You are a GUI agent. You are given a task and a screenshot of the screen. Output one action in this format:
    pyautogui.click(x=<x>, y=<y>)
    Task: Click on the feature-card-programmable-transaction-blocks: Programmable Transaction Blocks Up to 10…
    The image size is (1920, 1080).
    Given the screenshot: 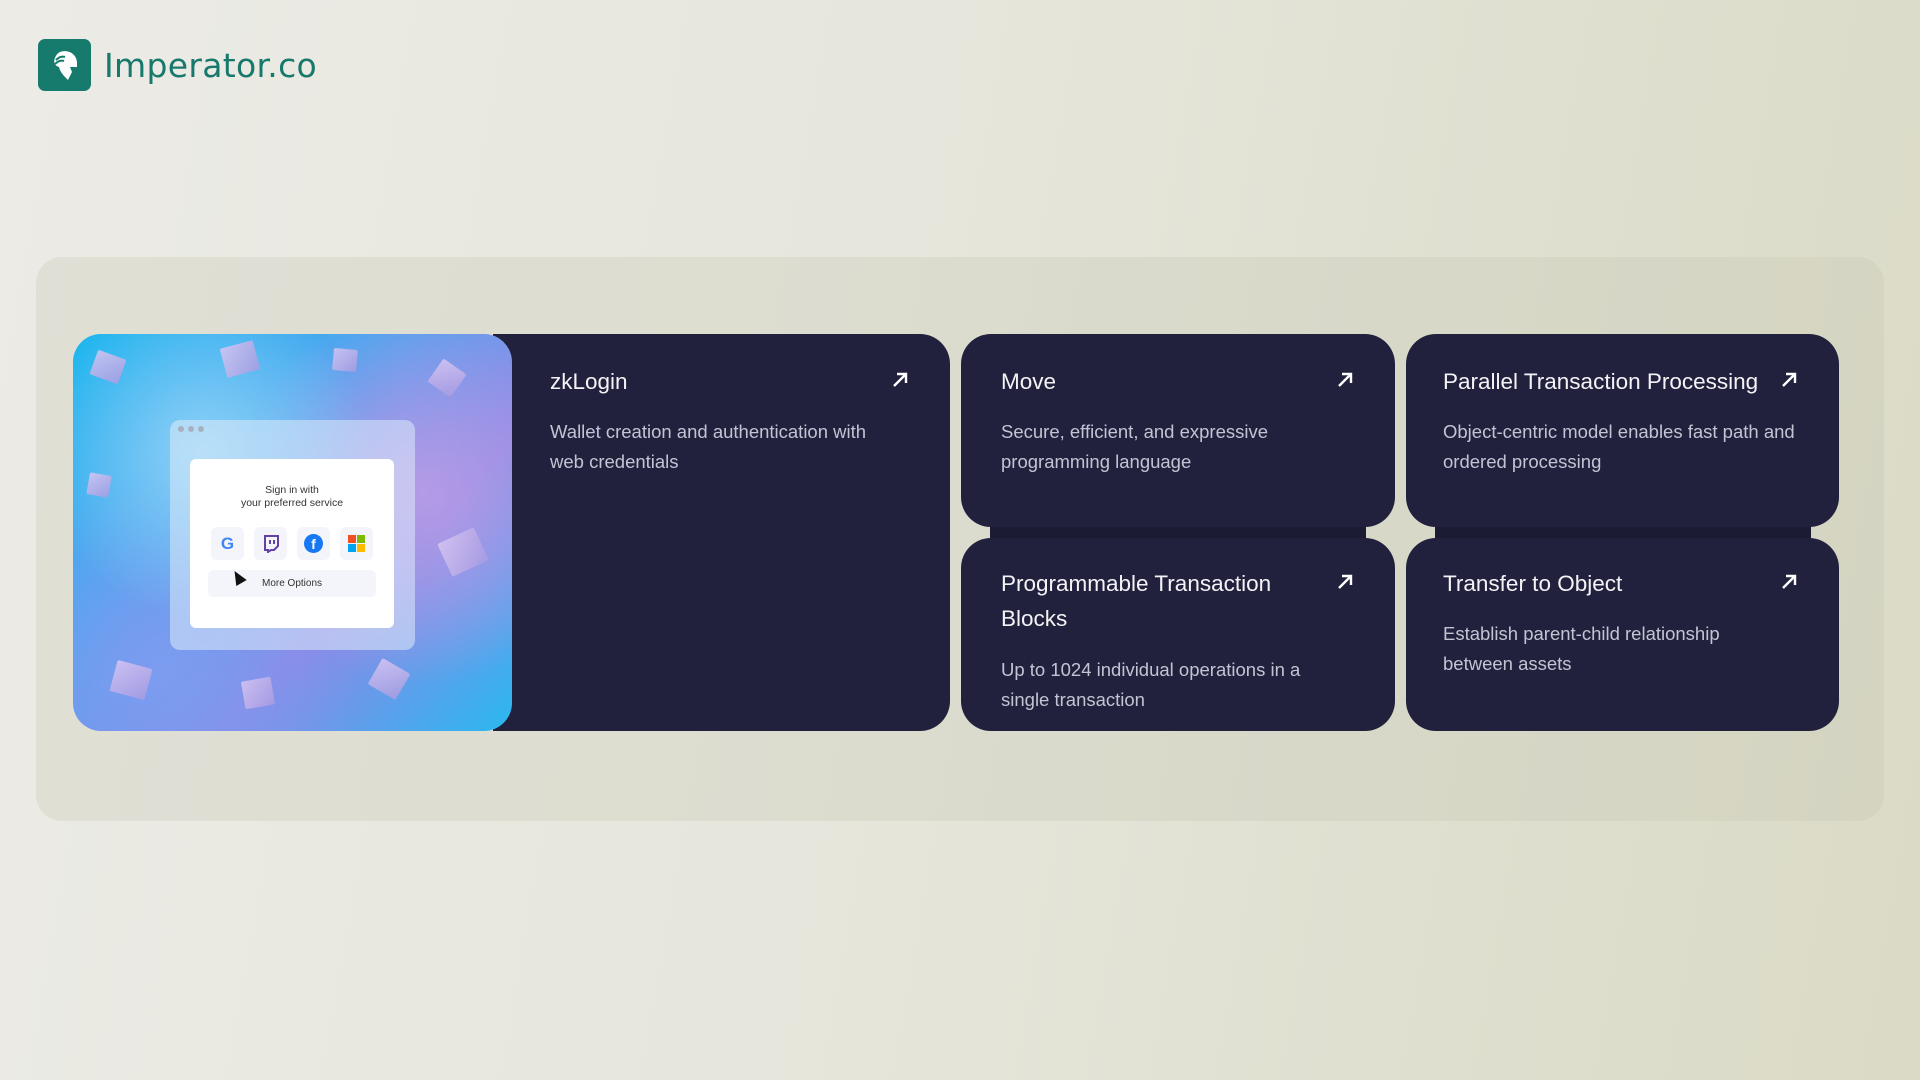 What is the action you would take?
    pyautogui.click(x=1178, y=634)
    